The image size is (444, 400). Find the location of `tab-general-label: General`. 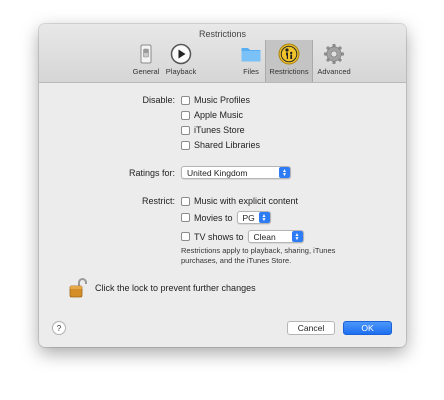

tab-general-label: General is located at coordinates (146, 71).